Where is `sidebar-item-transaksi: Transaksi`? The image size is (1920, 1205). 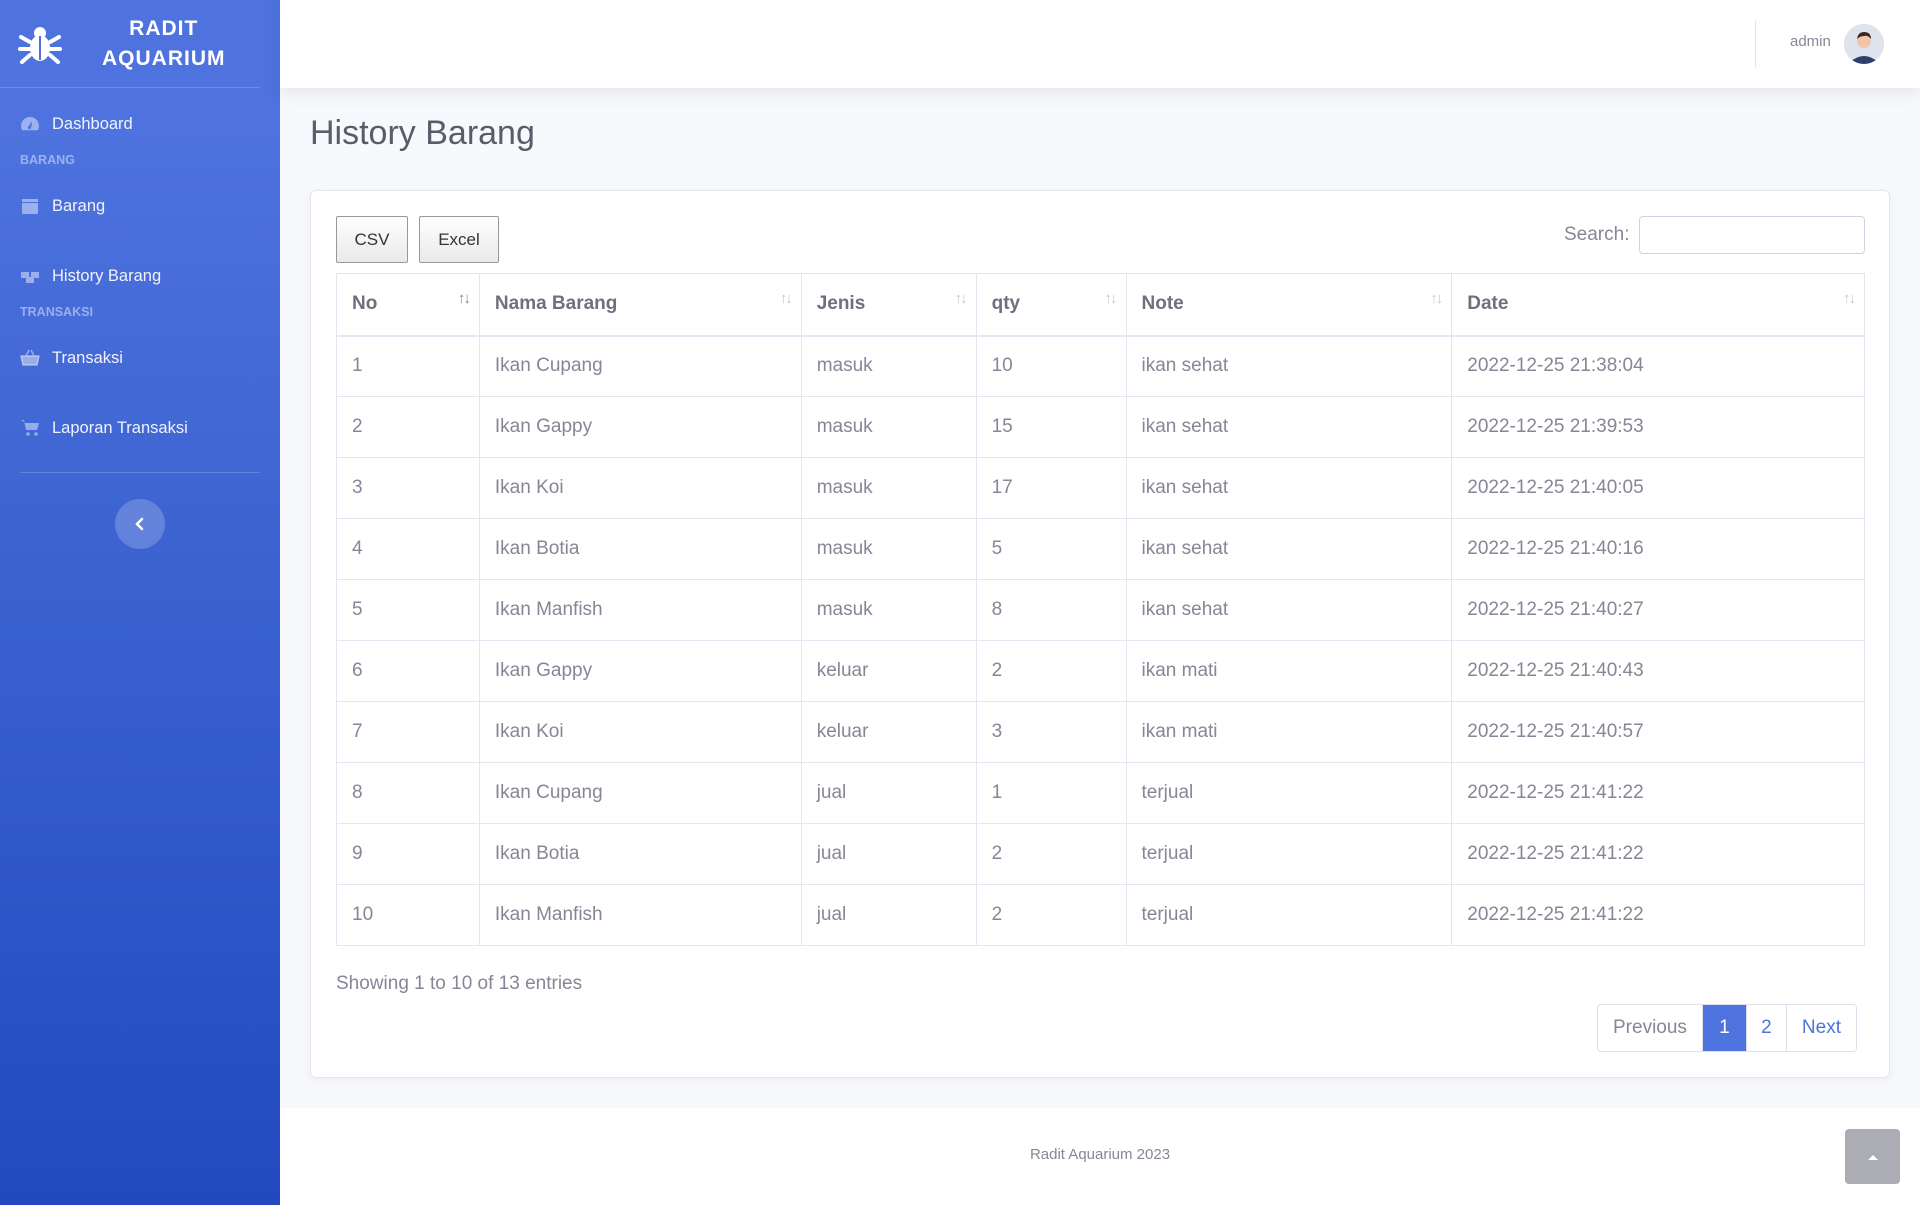 sidebar-item-transaksi: Transaksi is located at coordinates (140, 358).